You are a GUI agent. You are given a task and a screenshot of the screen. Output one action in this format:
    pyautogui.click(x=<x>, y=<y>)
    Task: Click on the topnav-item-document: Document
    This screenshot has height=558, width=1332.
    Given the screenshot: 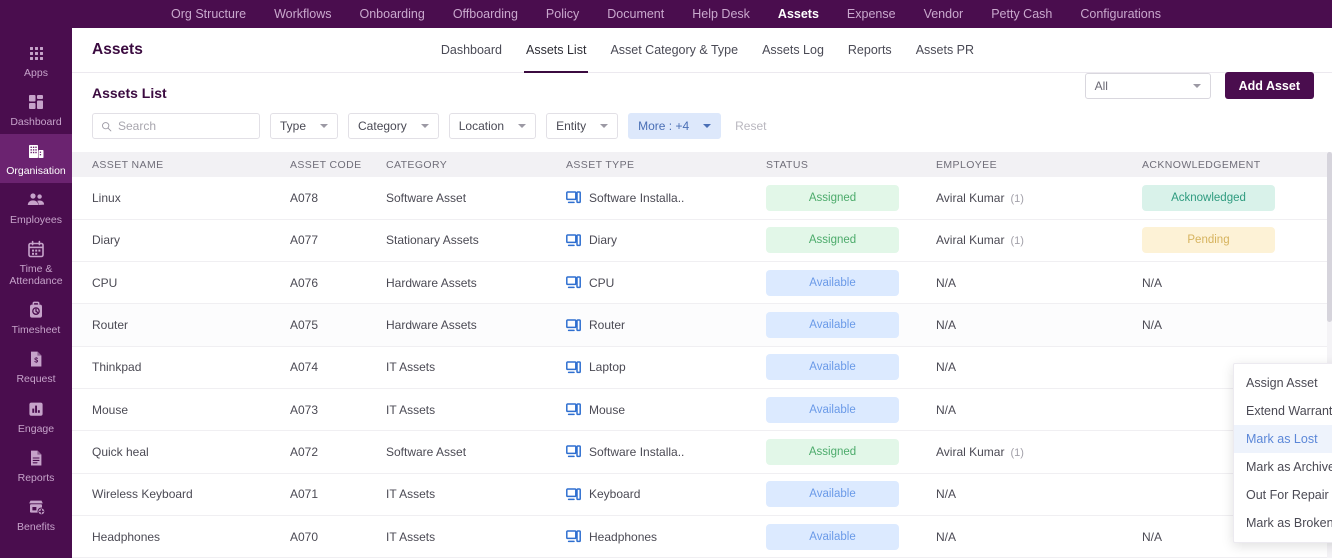 What is the action you would take?
    pyautogui.click(x=635, y=14)
    